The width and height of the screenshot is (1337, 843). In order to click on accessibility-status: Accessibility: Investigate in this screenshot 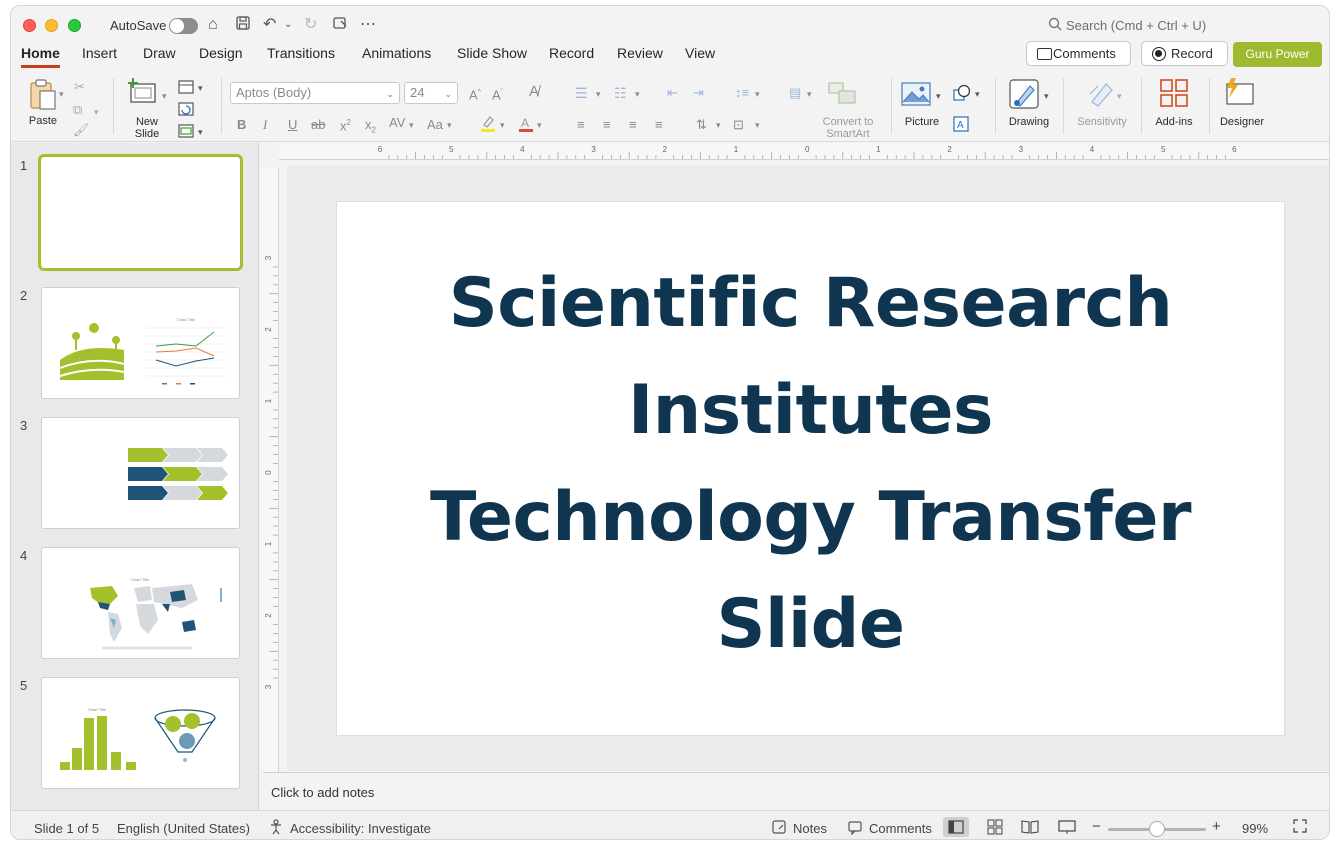, I will do `click(360, 828)`.